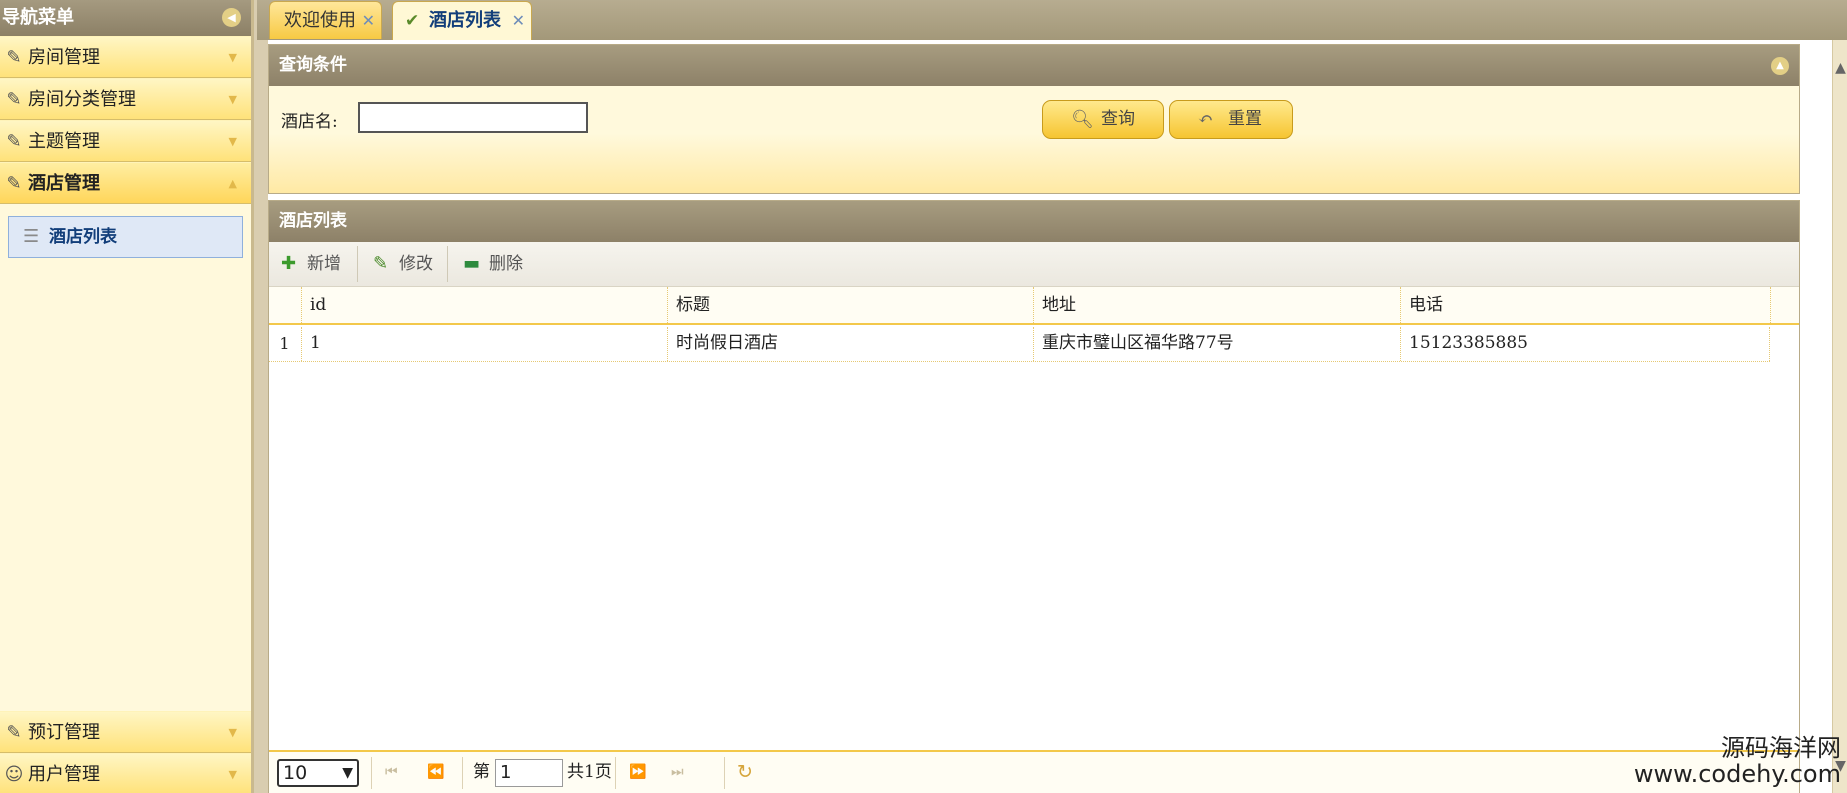 Image resolution: width=1847 pixels, height=793 pixels. Describe the element at coordinates (412, 21) in the screenshot. I see `check-icon: ✔` at that location.